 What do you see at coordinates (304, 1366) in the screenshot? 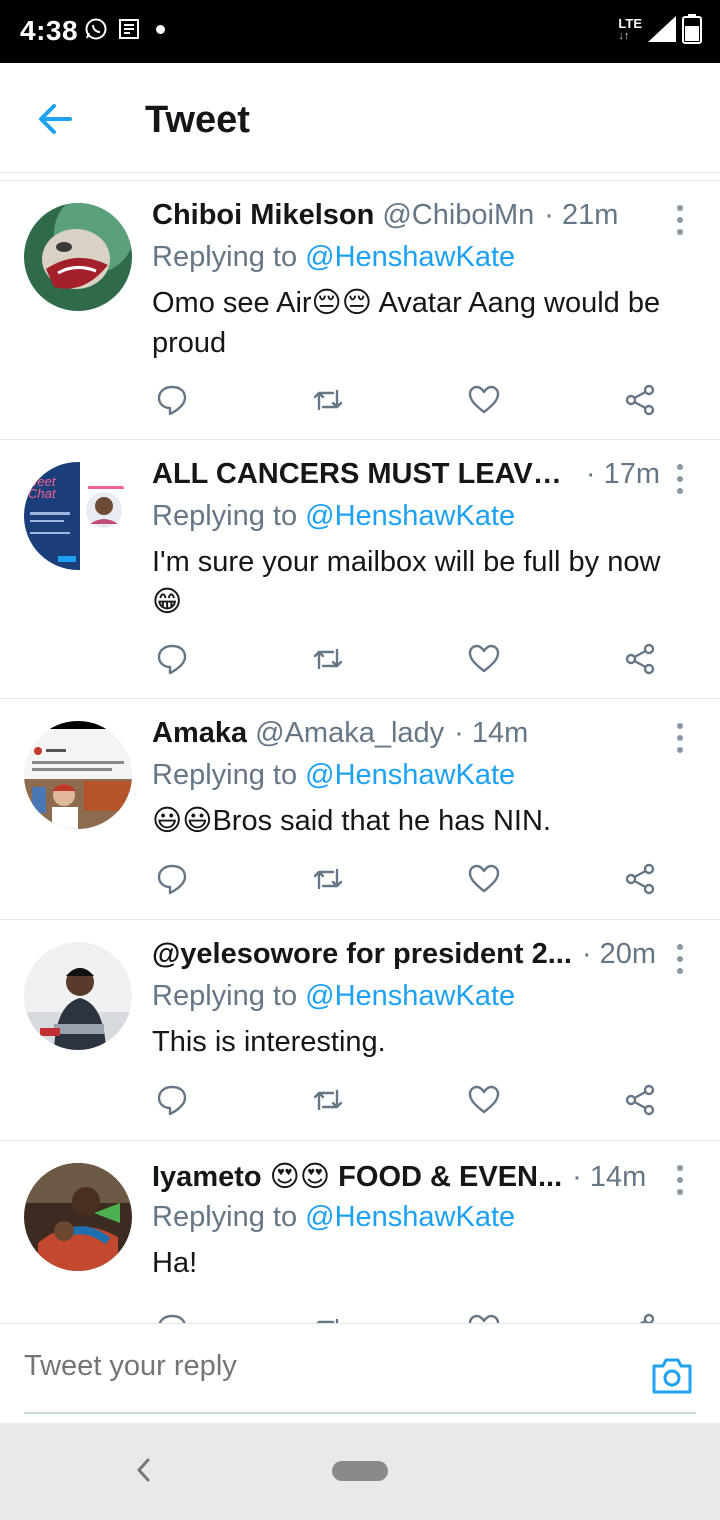
I see `reply-input` at bounding box center [304, 1366].